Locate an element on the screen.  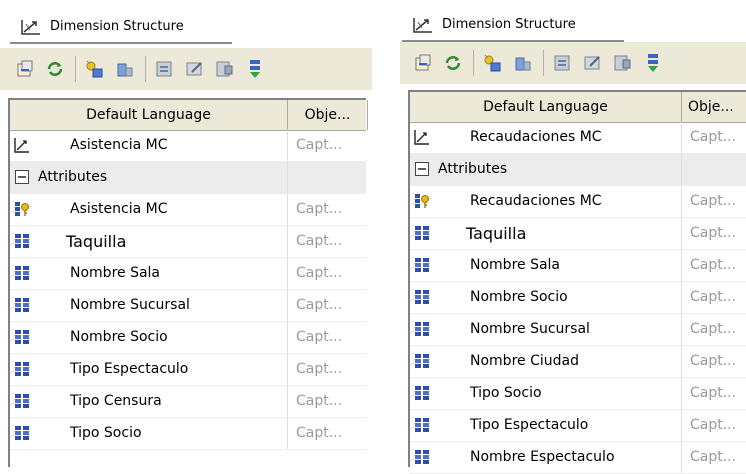
name-cell: Tipo Censura is located at coordinates (149, 401).